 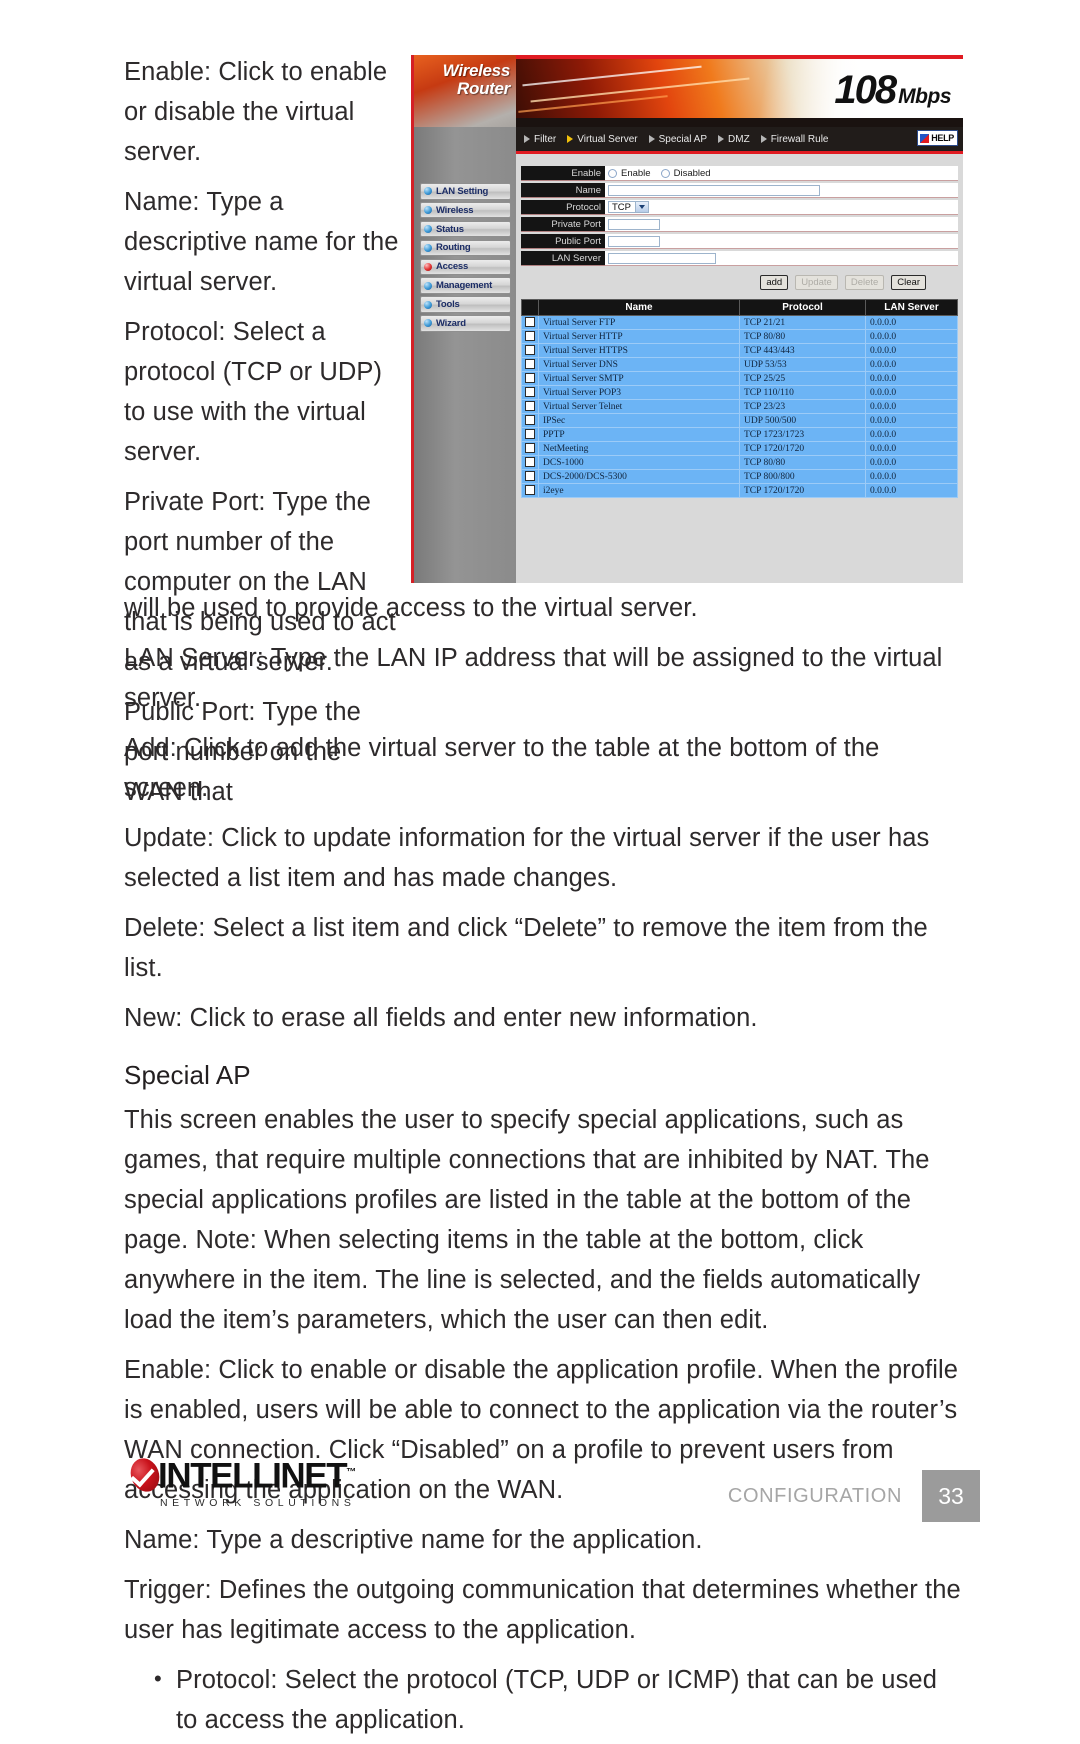 I want to click on add-button: add, so click(x=774, y=282).